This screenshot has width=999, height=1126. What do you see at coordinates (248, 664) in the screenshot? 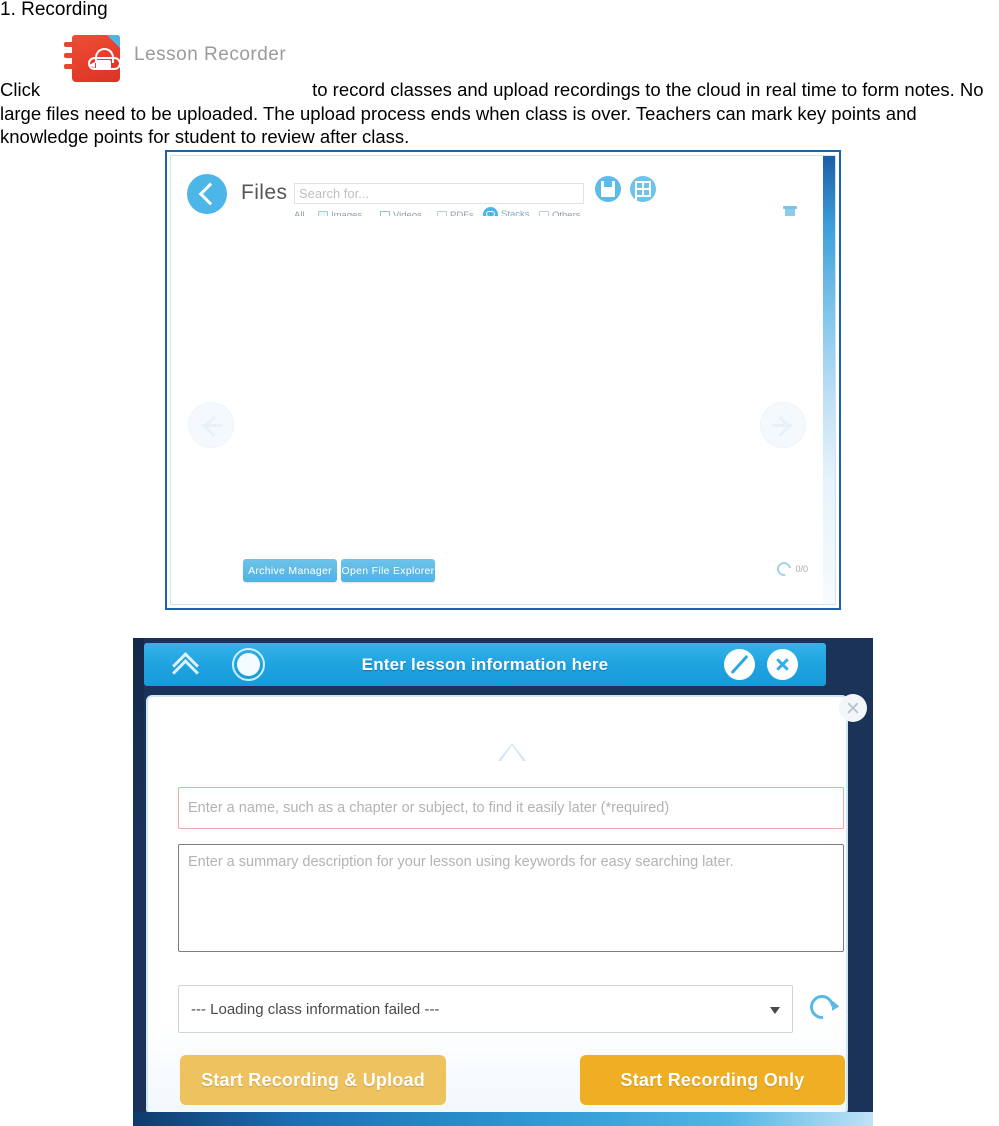
I see `record-circle-icon` at bounding box center [248, 664].